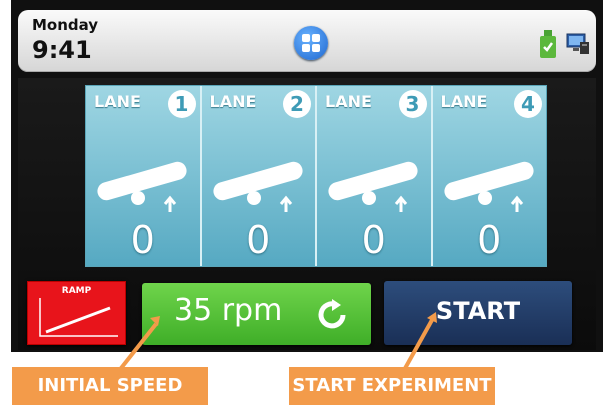 The image size is (603, 405). I want to click on computer-network-icon, so click(577, 43).